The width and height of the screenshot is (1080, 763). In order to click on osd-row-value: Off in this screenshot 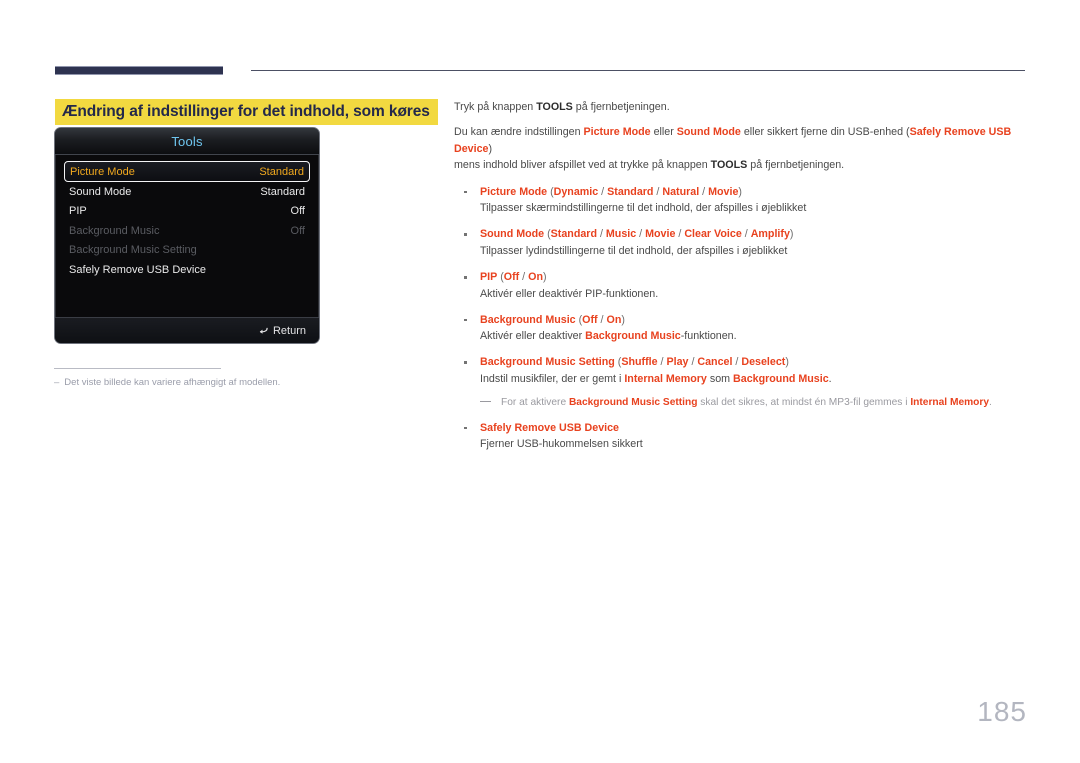, I will do `click(297, 230)`.